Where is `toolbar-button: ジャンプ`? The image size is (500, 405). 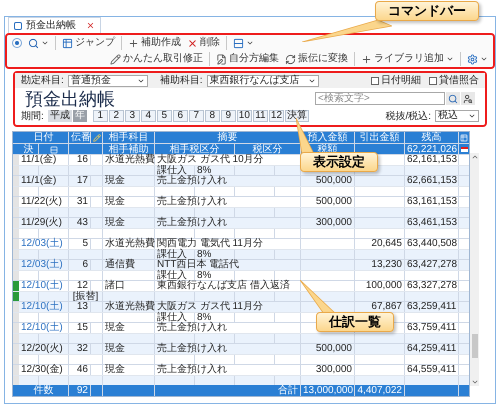
toolbar-button: ジャンプ is located at coordinates (88, 43).